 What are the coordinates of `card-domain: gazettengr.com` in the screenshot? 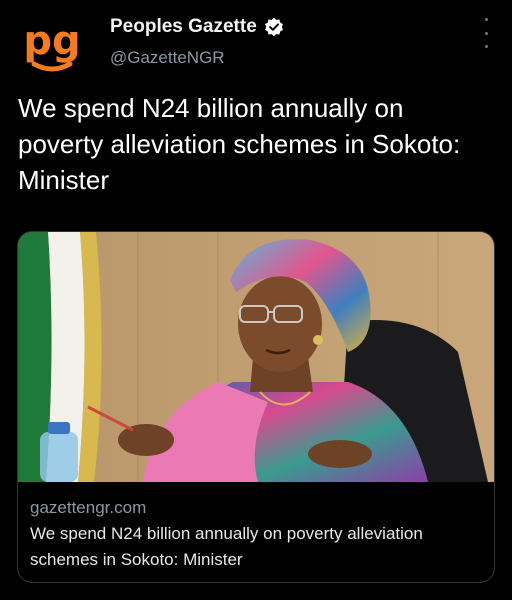 It's located at (88, 507).